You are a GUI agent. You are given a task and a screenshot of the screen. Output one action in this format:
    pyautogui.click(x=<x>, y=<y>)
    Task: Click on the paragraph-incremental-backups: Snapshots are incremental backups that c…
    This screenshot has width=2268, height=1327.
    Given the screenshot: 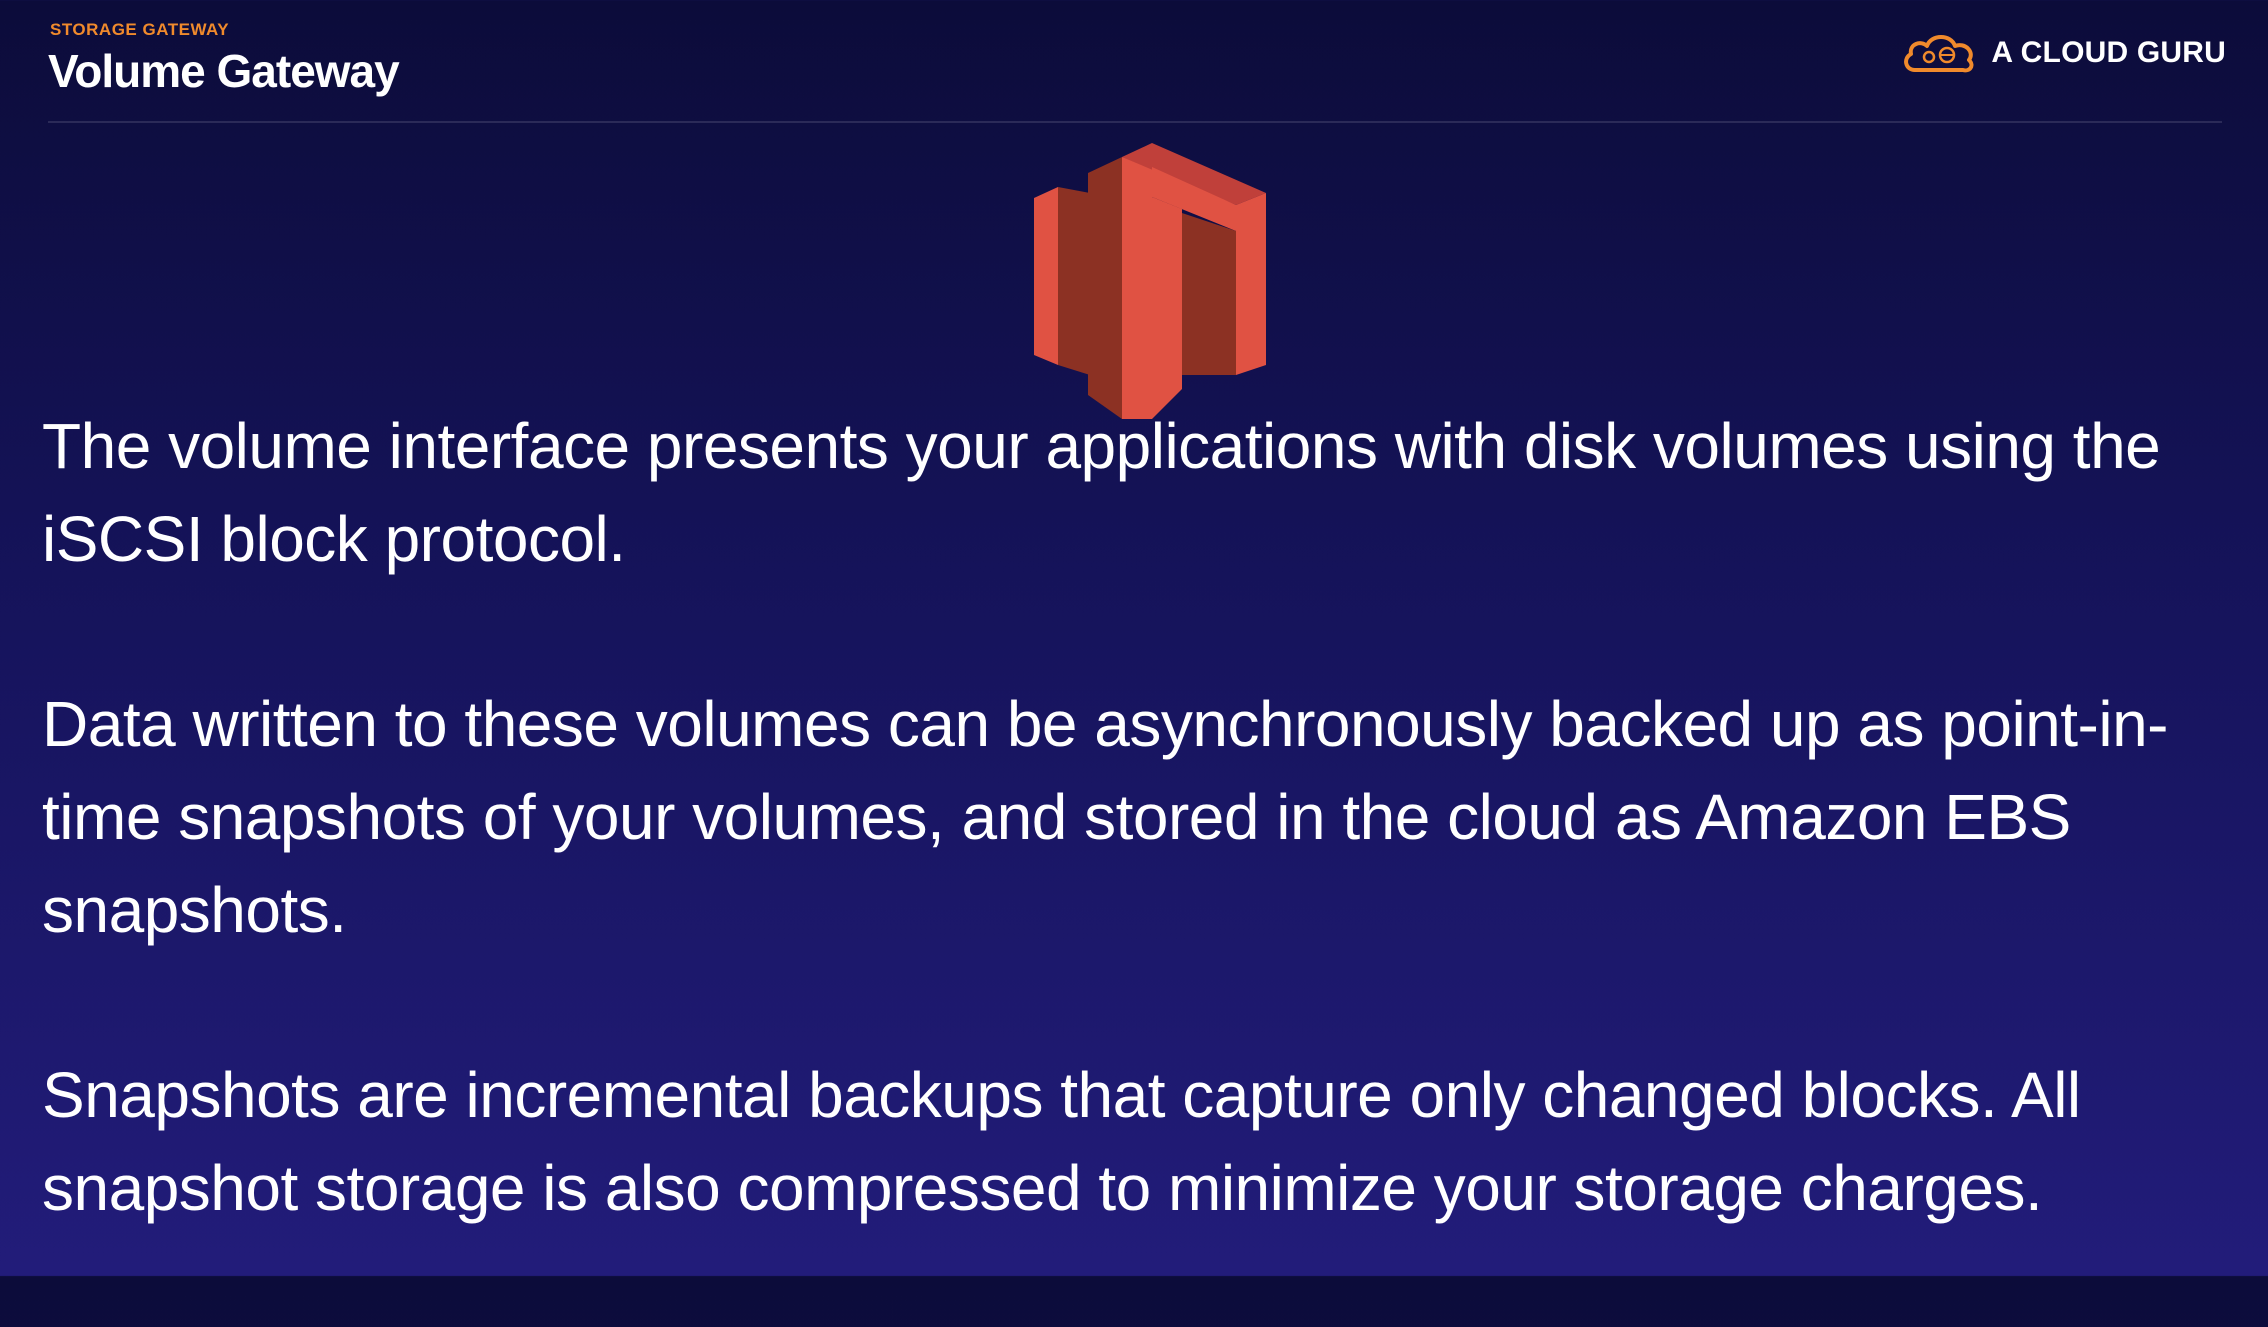 What is the action you would take?
    pyautogui.click(x=1061, y=1141)
    